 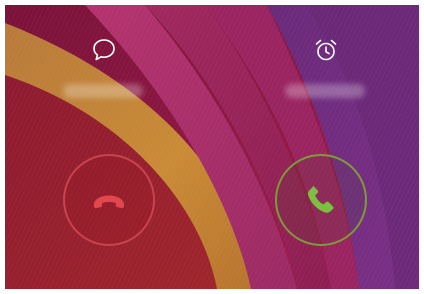 I want to click on answer-call-button, so click(x=321, y=200).